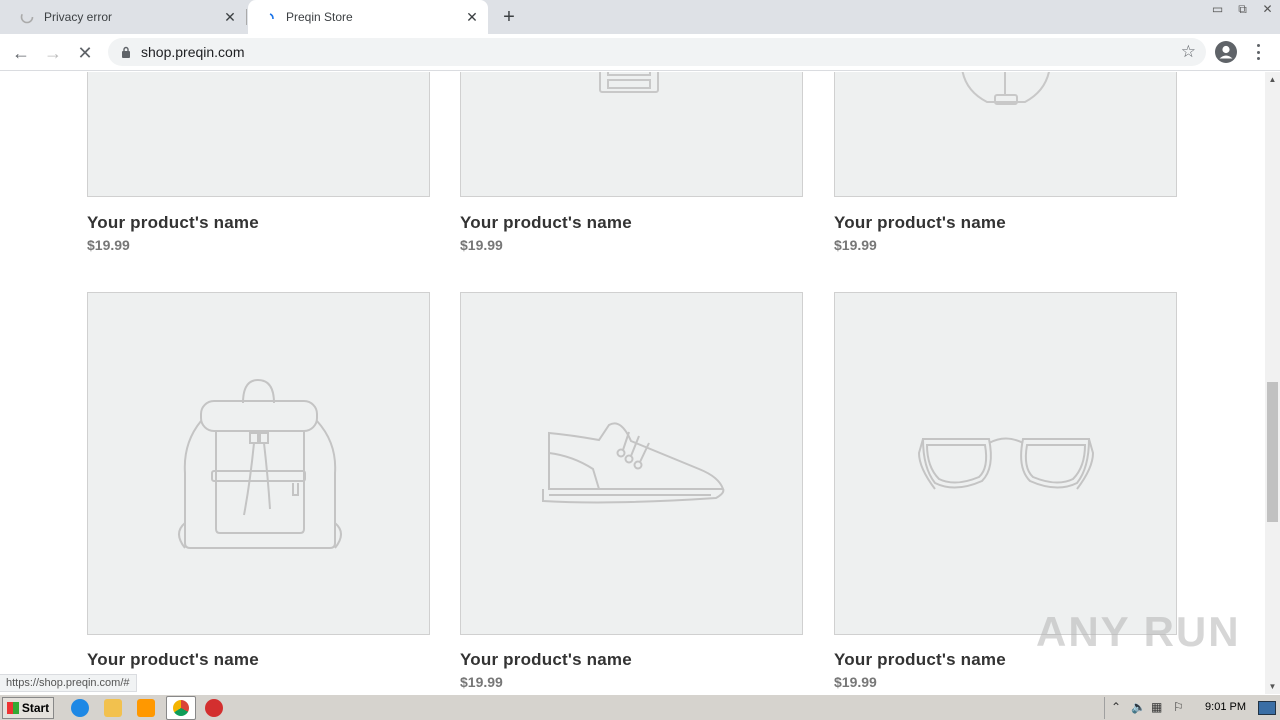  Describe the element at coordinates (629, 82) in the screenshot. I see `cabinet-icon` at that location.